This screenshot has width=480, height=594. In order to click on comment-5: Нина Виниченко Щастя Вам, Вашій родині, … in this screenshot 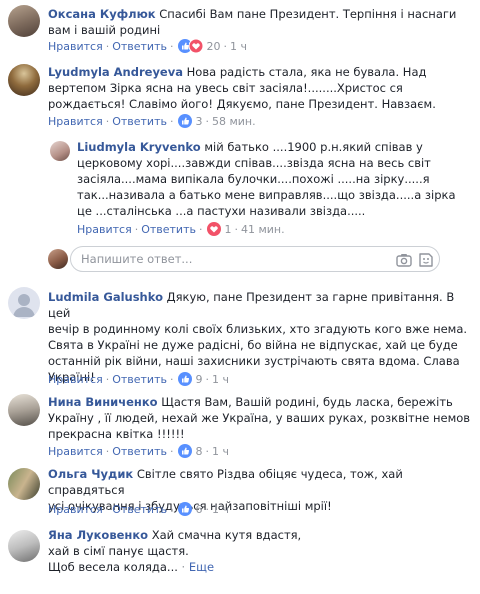, I will do `click(240, 426)`.